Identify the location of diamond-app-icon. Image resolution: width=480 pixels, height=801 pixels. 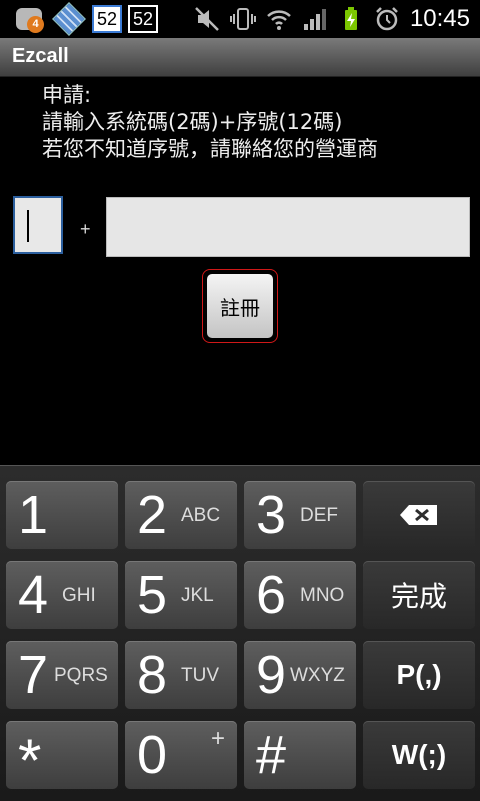
(69, 19).